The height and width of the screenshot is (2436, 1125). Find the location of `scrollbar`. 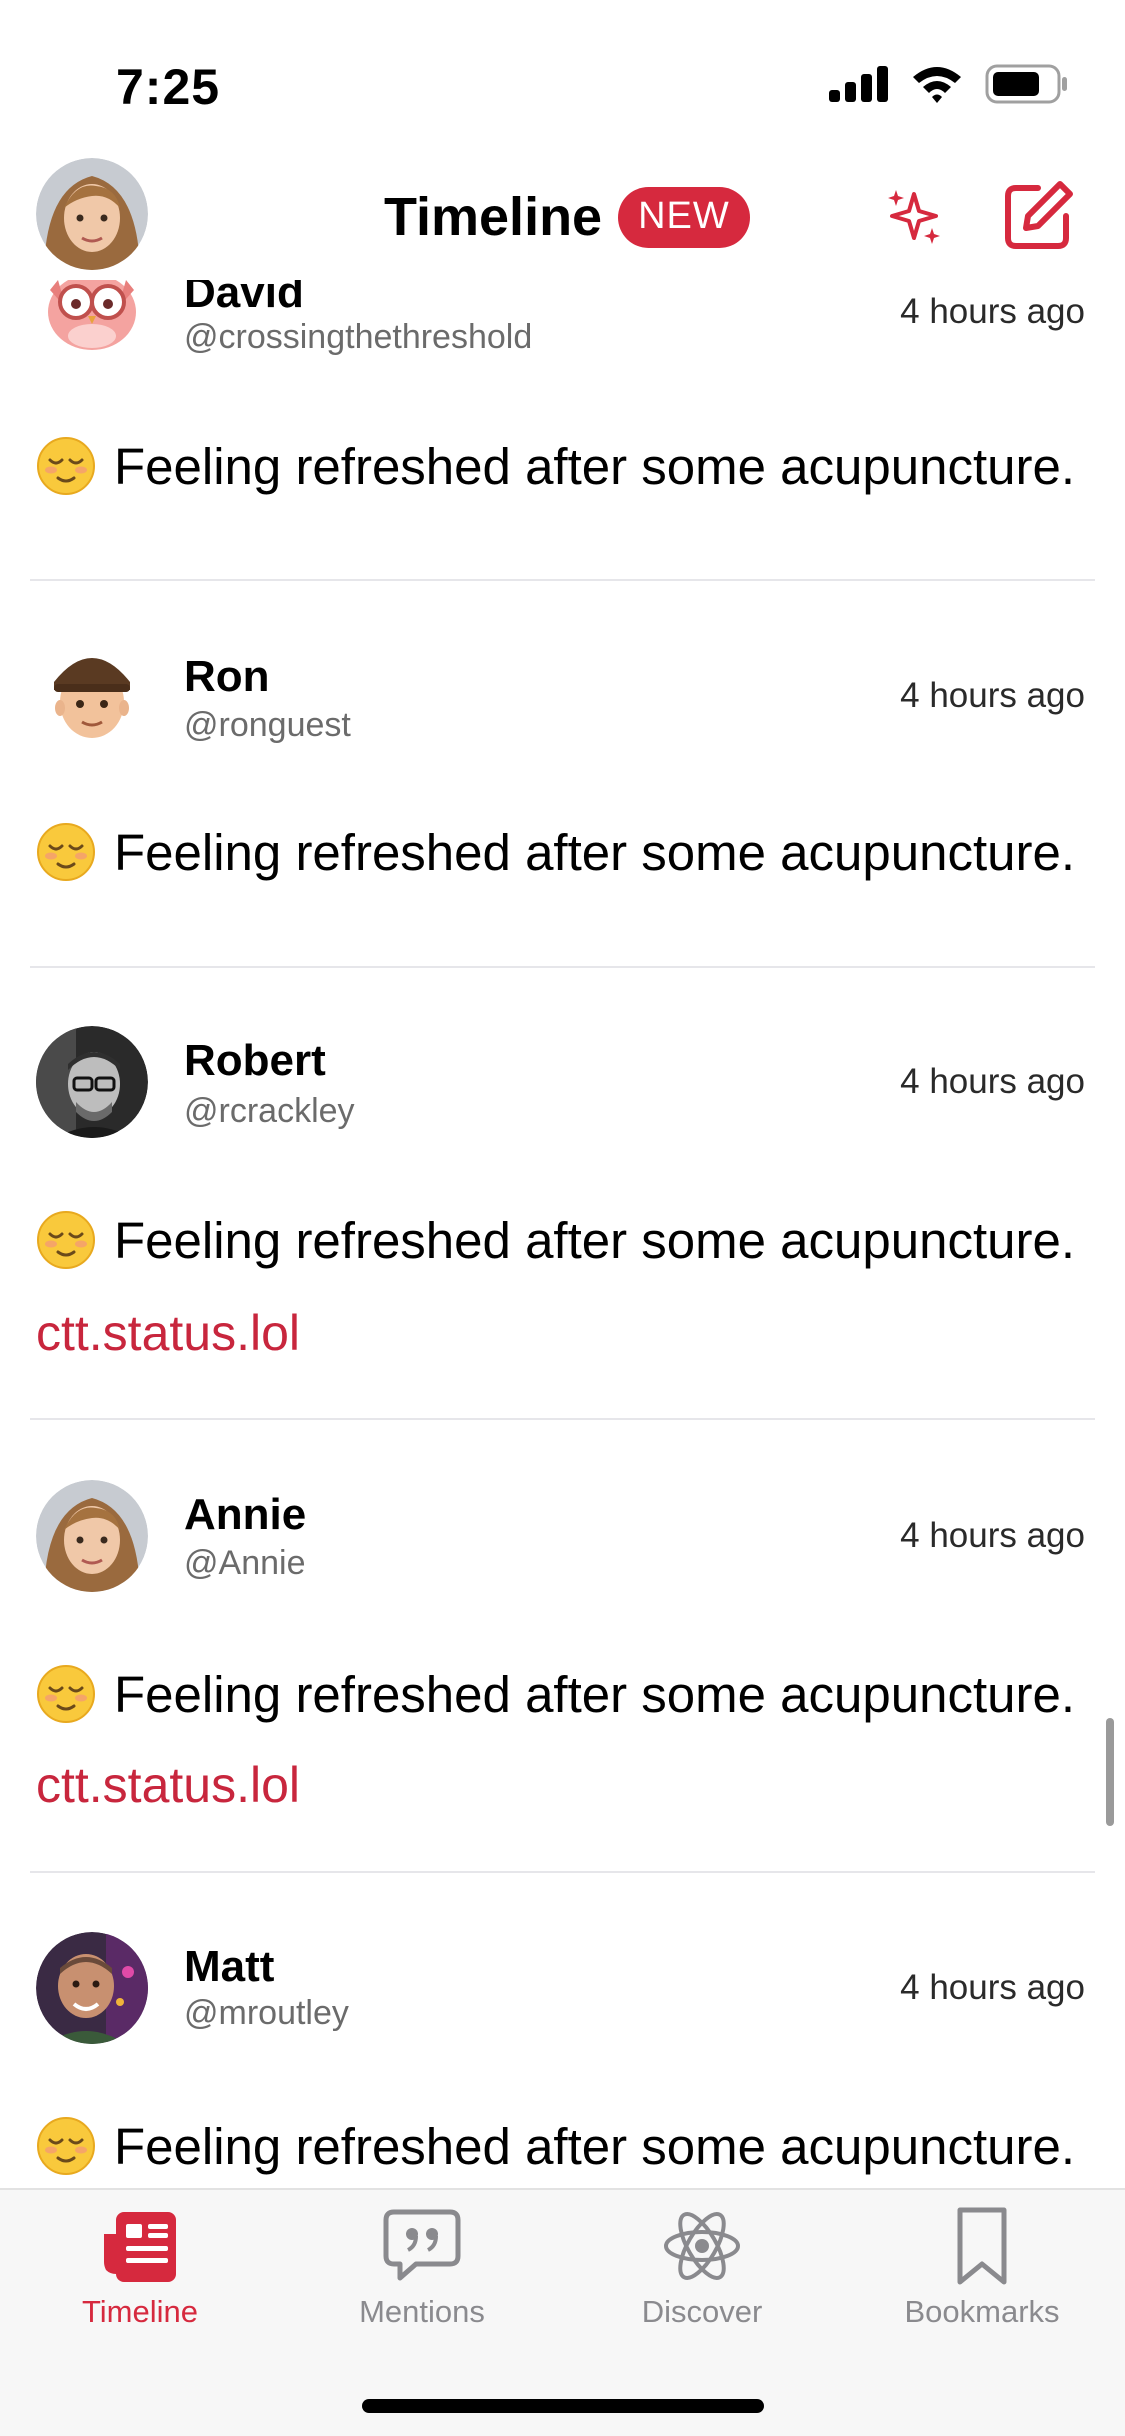

scrollbar is located at coordinates (1110, 1772).